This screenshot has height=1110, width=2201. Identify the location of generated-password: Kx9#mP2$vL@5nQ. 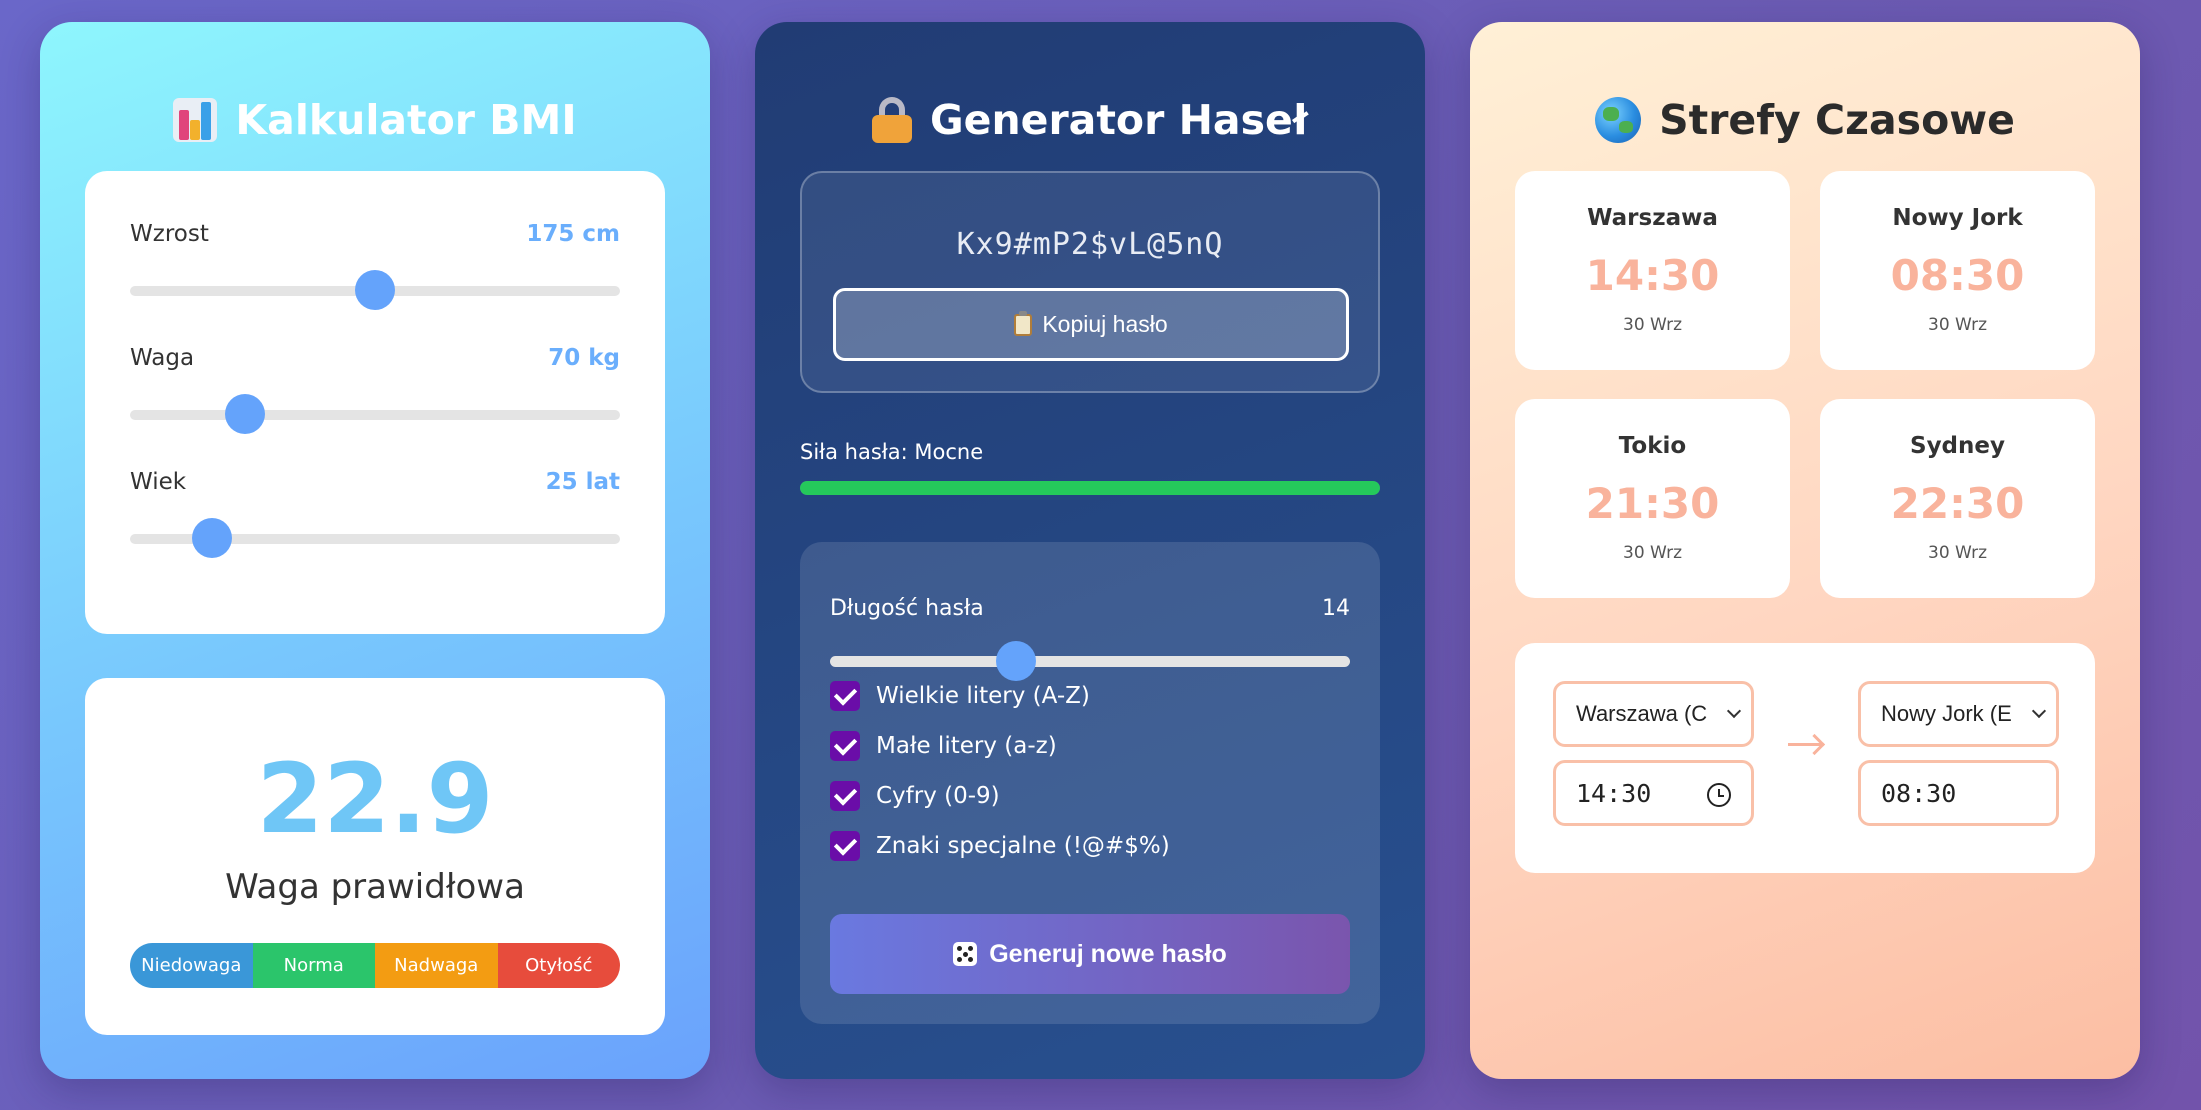
(1090, 244).